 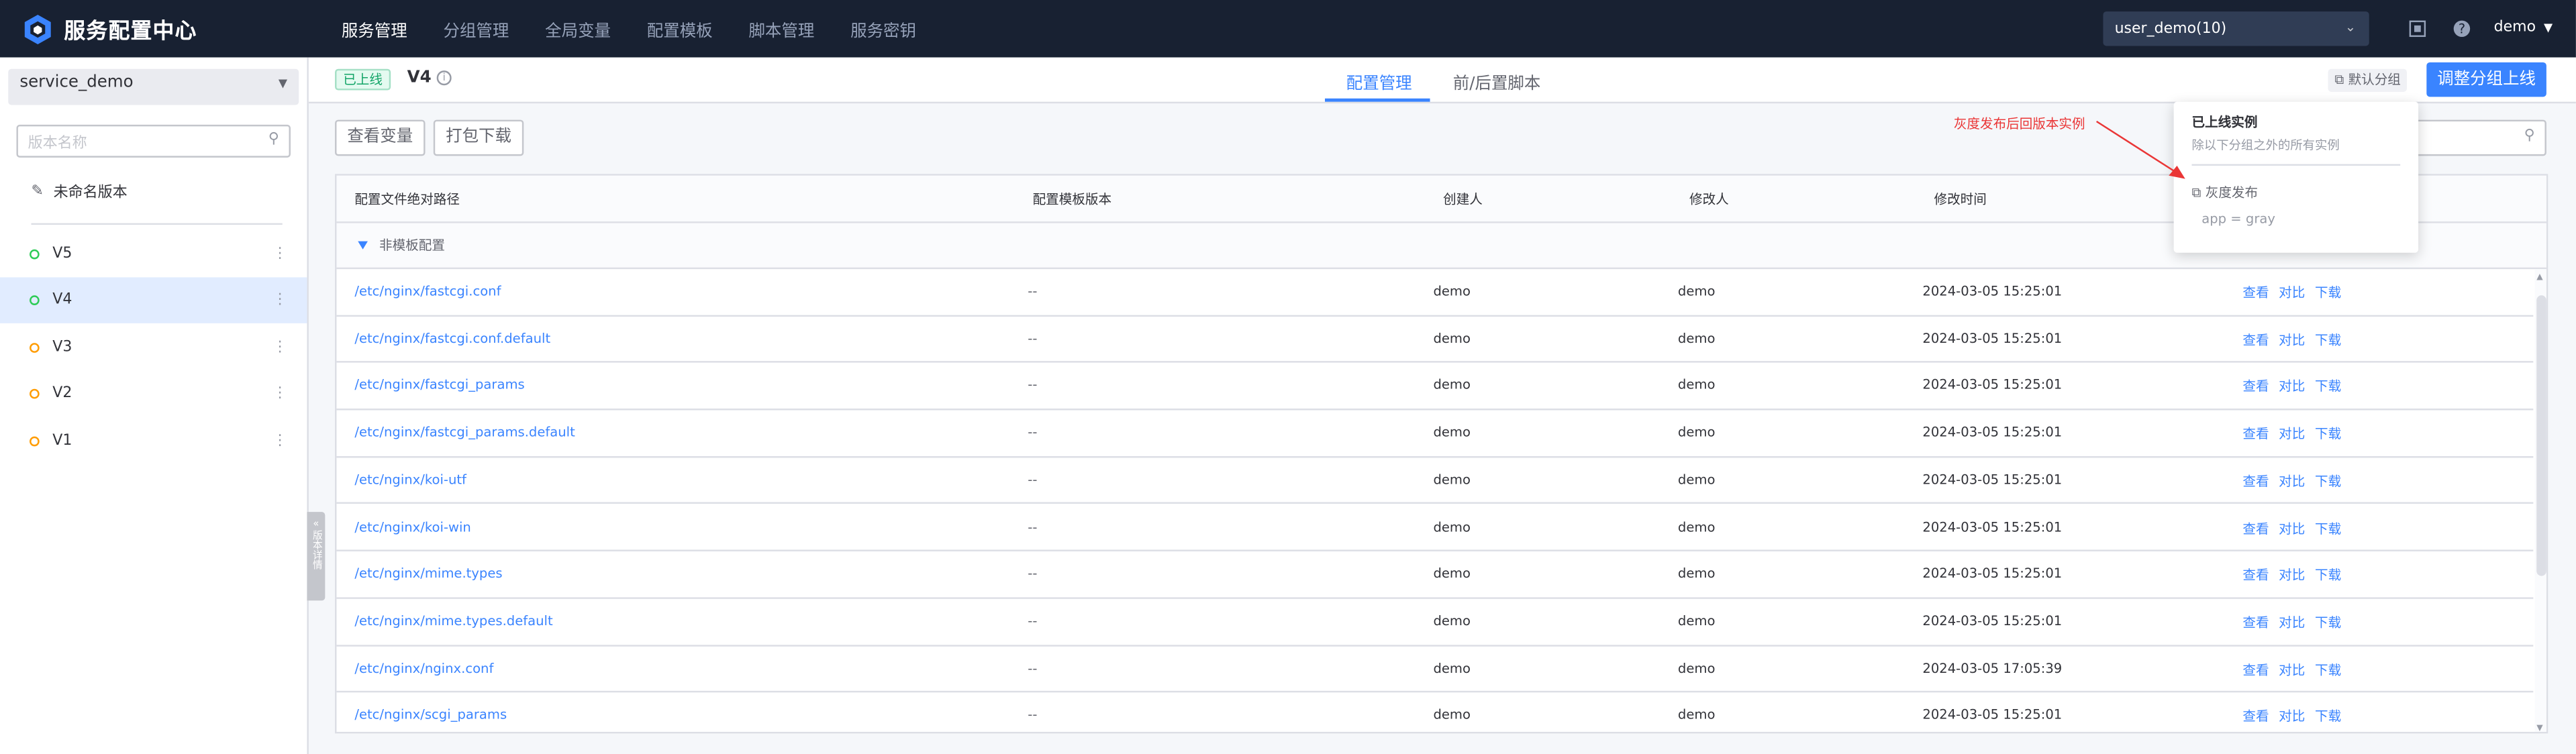 I want to click on nav-item-2: 全局变量, so click(x=578, y=29).